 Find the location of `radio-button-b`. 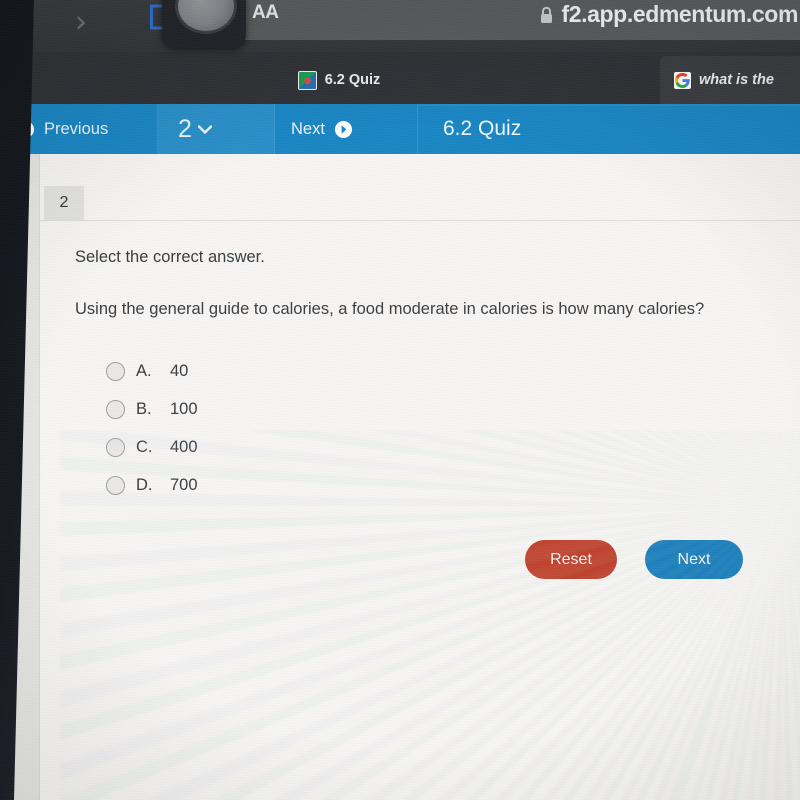

radio-button-b is located at coordinates (115, 409).